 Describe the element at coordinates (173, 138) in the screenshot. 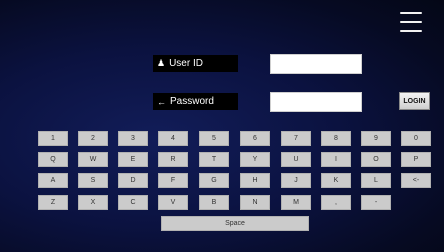

I see `keyboard-key: 4` at that location.